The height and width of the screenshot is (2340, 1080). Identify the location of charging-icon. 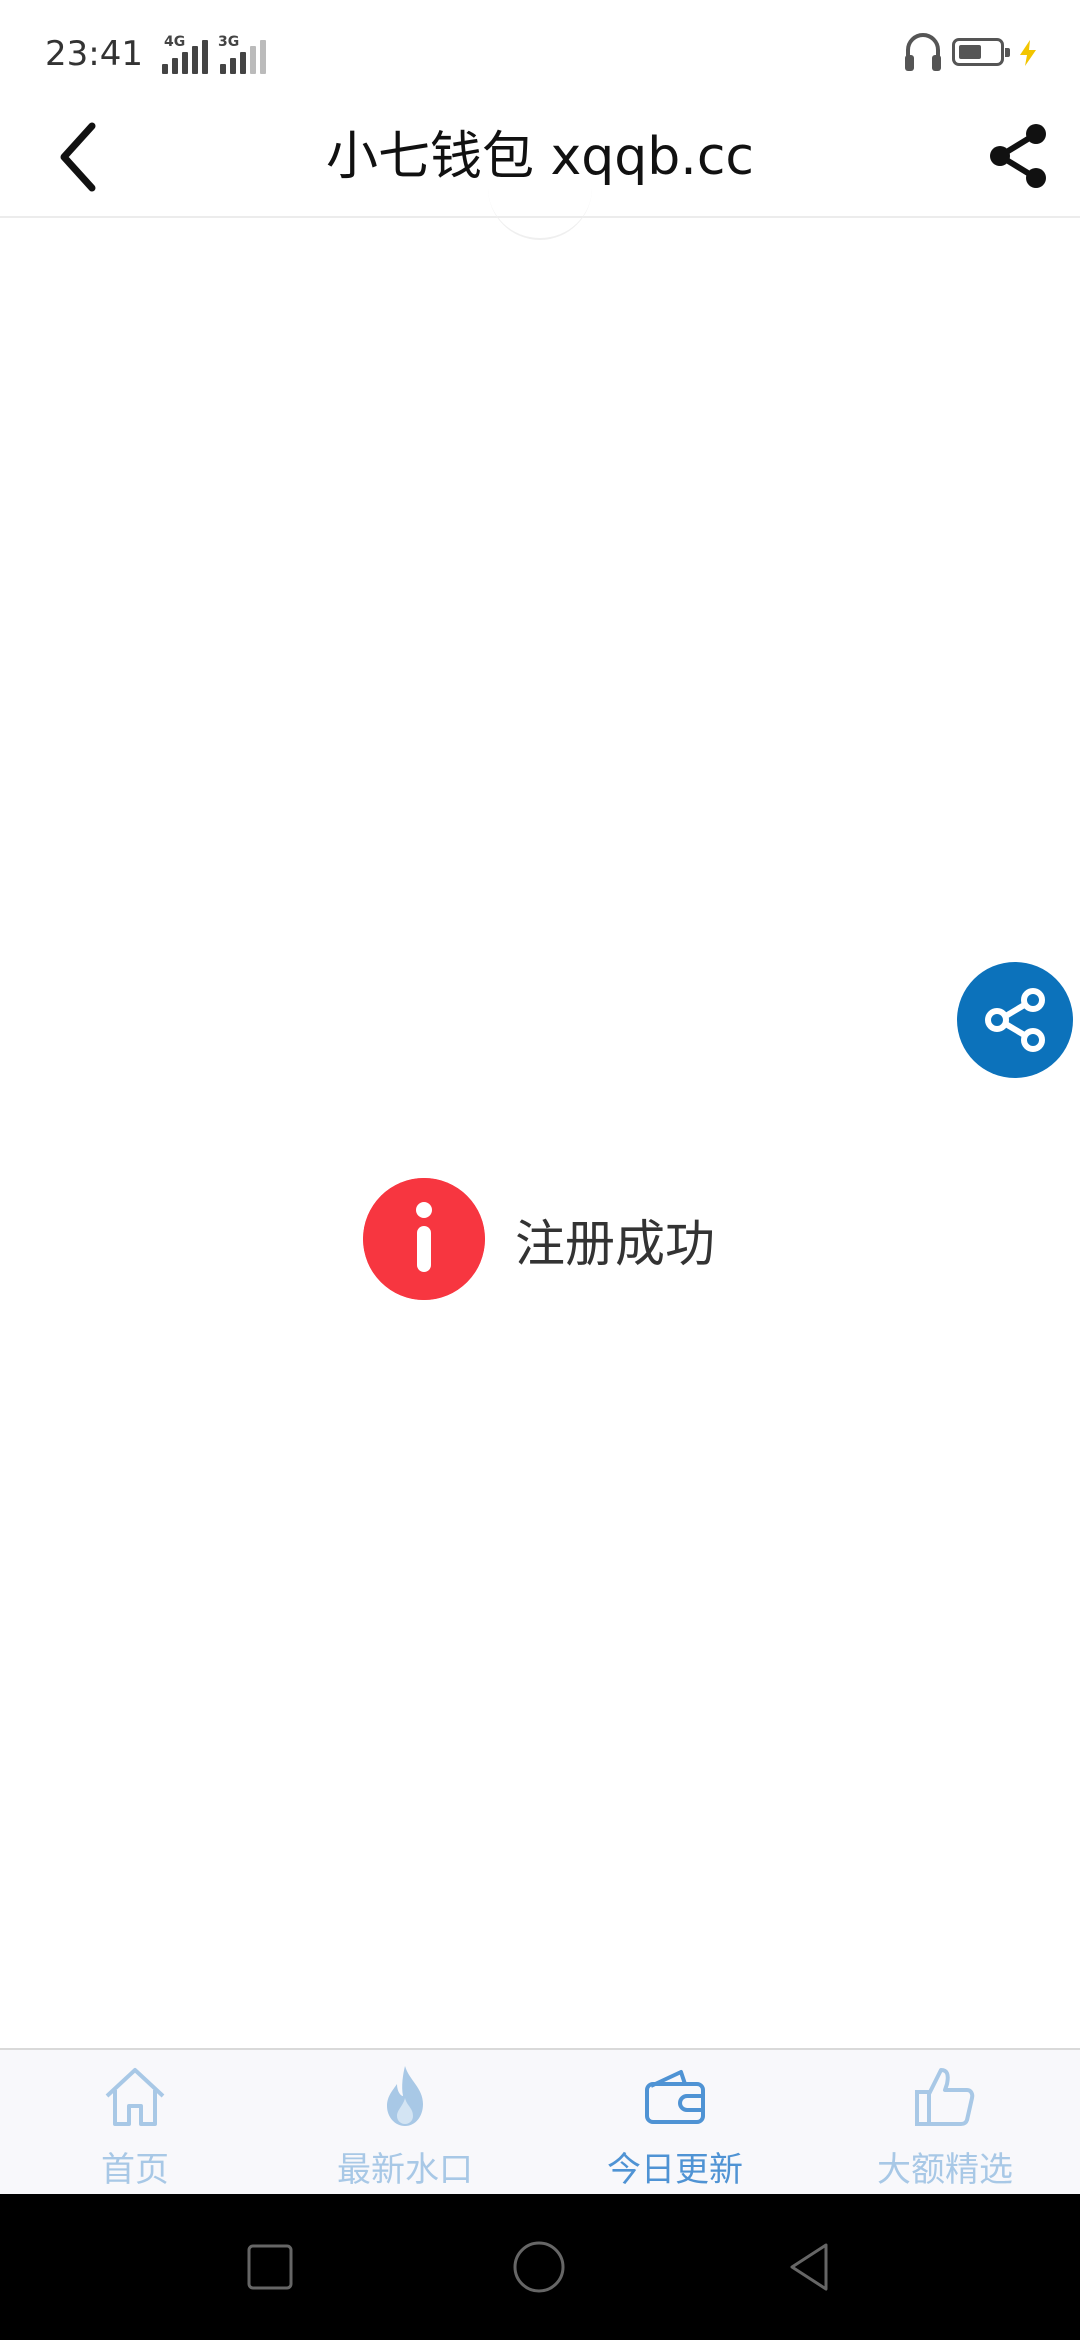
(1028, 53).